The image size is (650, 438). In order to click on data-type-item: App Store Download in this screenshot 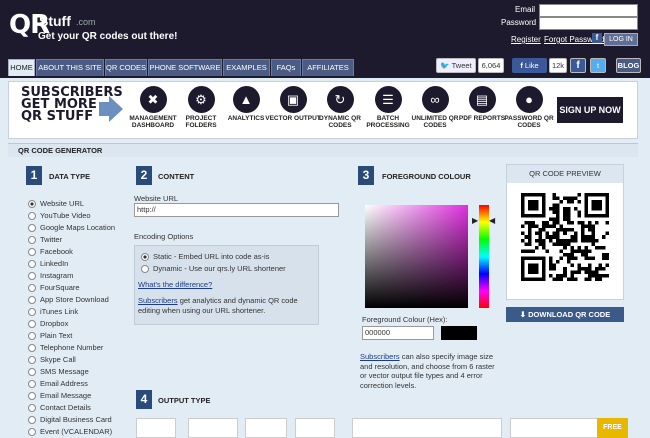, I will do `click(68, 300)`.